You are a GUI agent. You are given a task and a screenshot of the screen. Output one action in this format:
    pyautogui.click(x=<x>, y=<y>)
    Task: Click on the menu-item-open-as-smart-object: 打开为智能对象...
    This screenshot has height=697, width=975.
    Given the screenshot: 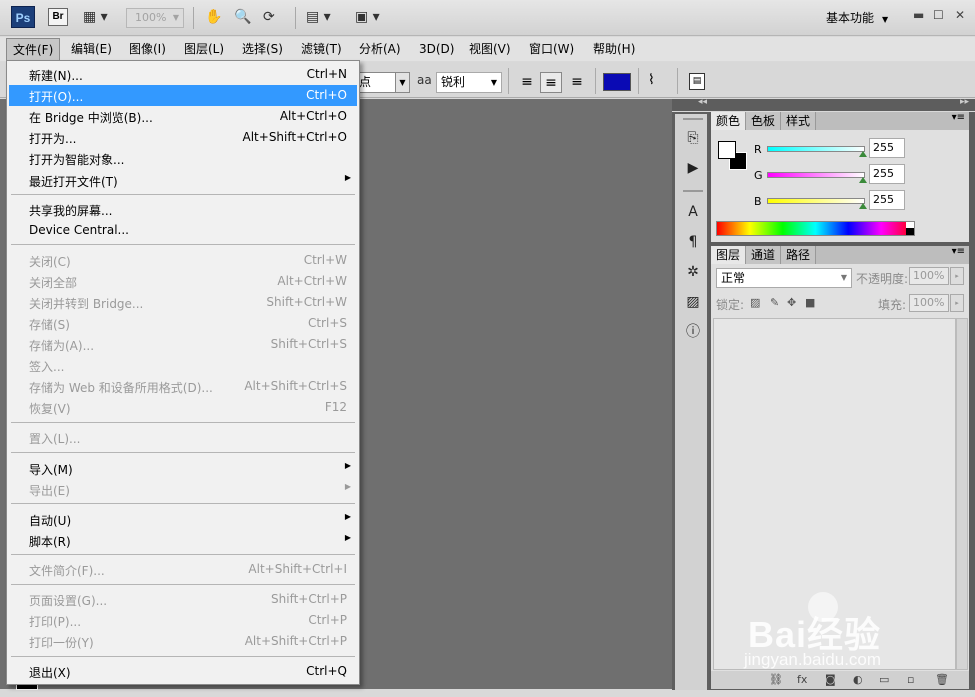 What is the action you would take?
    pyautogui.click(x=183, y=158)
    